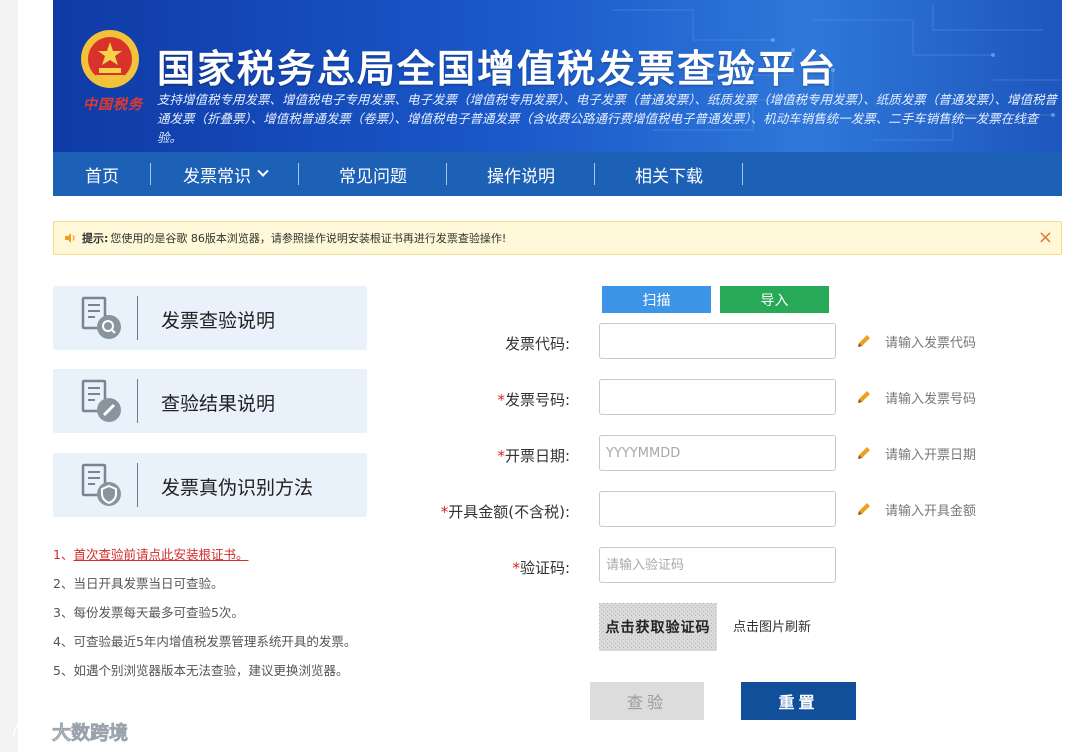 This screenshot has height=752, width=1080. Describe the element at coordinates (63, 641) in the screenshot. I see `note-prefix: 4、` at that location.